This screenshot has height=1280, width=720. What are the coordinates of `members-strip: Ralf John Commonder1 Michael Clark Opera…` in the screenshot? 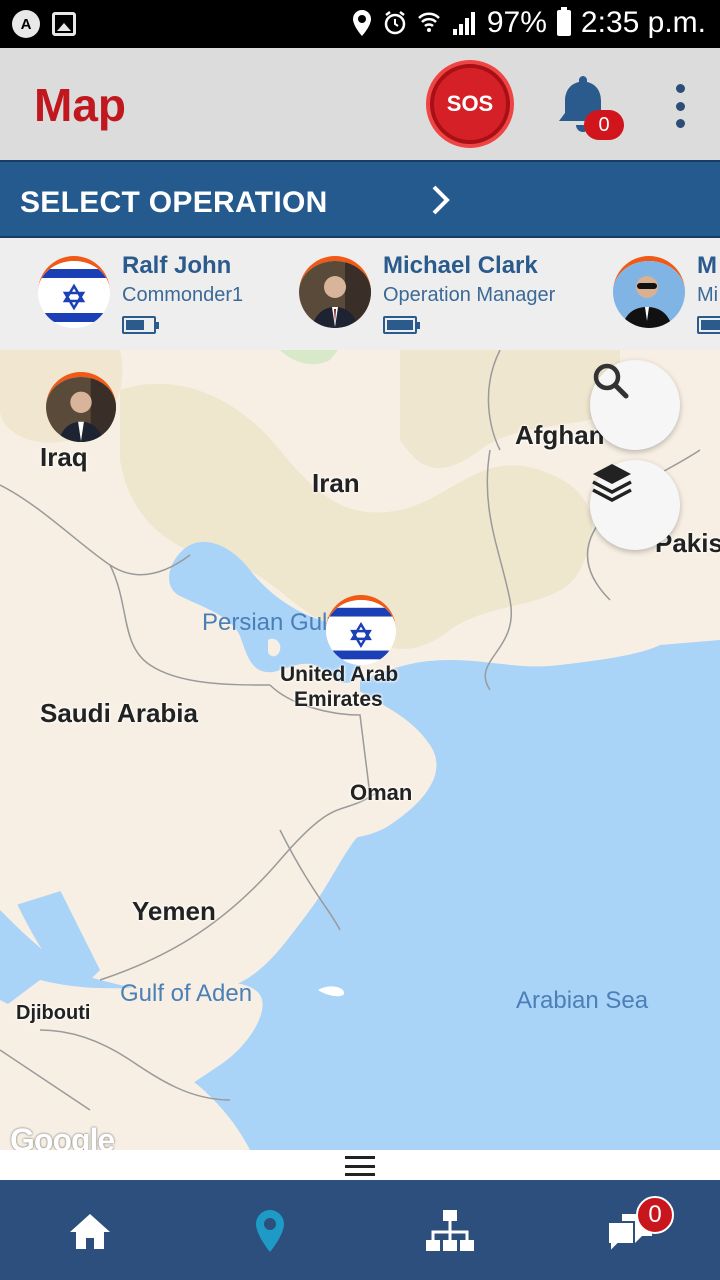 It's located at (360, 294).